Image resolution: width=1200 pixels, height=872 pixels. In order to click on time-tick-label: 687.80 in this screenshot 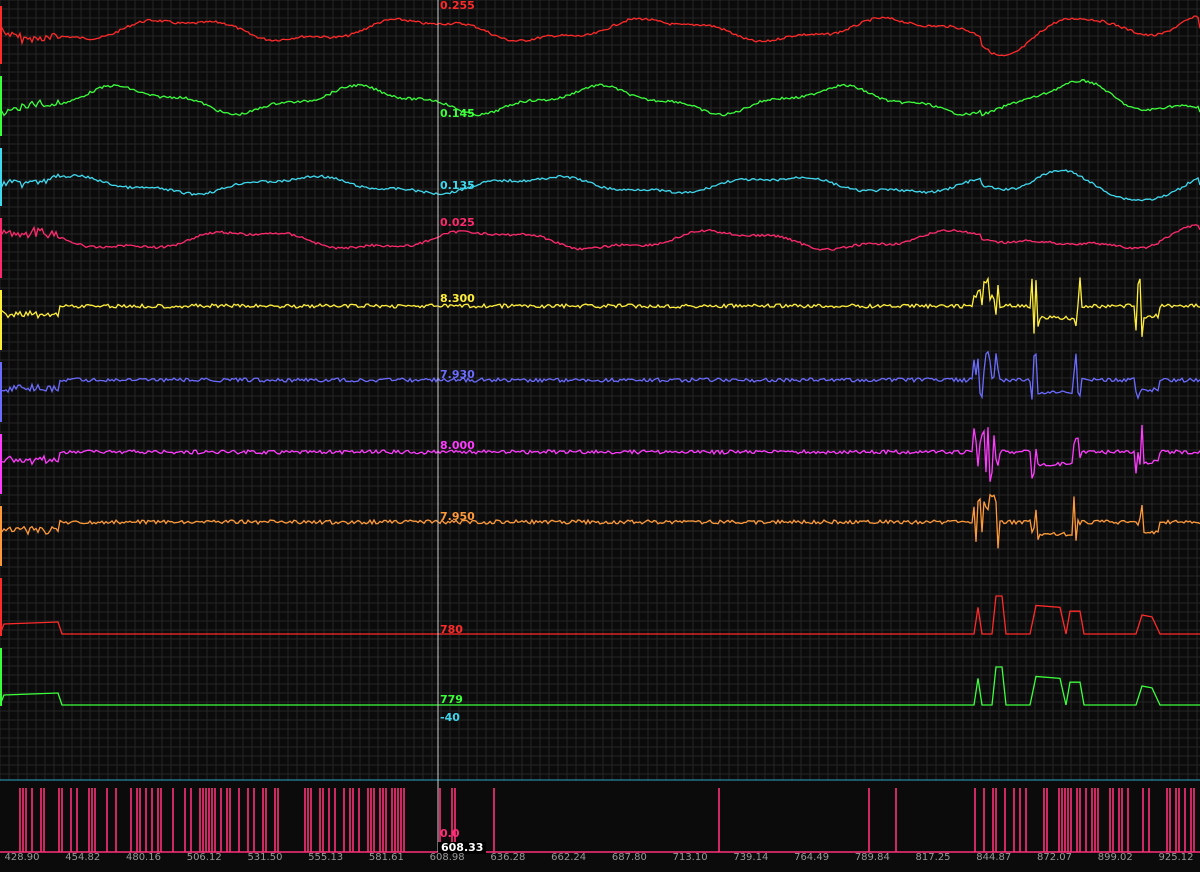, I will do `click(629, 857)`.